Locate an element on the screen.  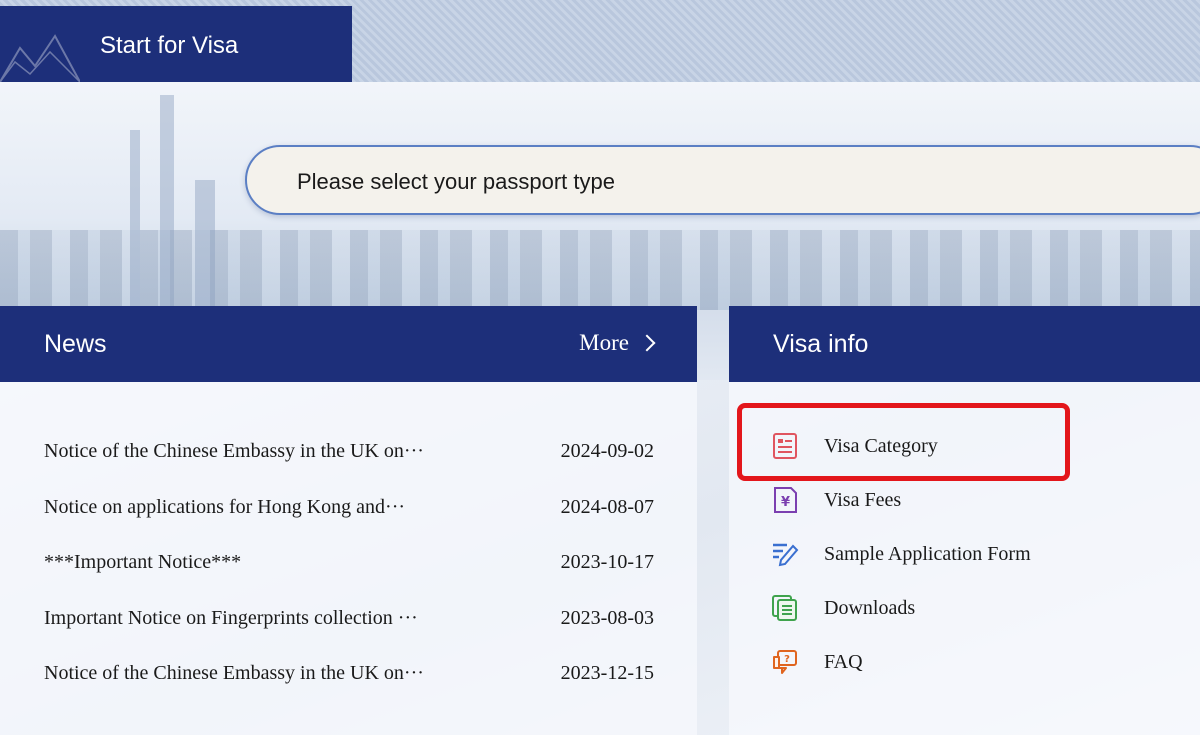
news-item-date: 2023-08-03 is located at coordinates (607, 617).